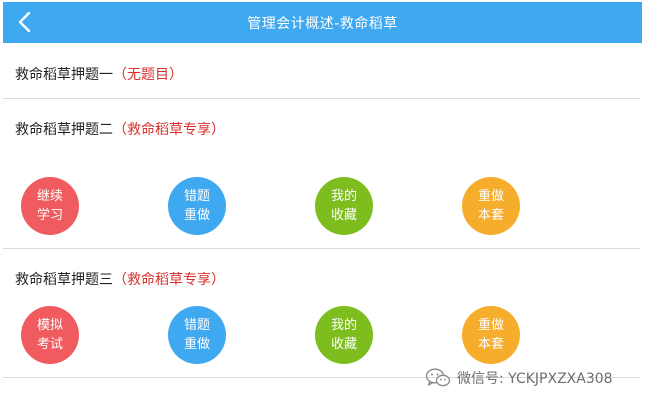 The image size is (652, 407). I want to click on watermark: 微信号: YCKJPXZXA308, so click(519, 378).